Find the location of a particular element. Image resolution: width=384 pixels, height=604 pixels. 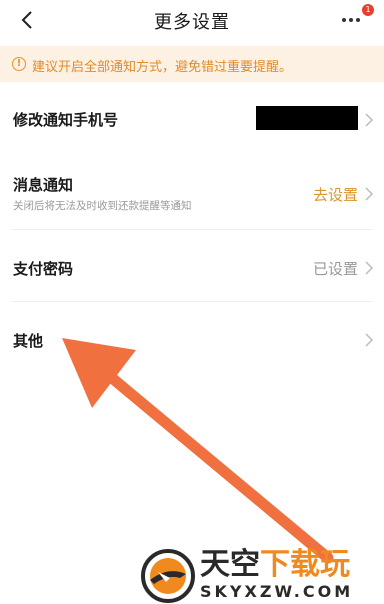

page-title: 更多设置 is located at coordinates (192, 22).